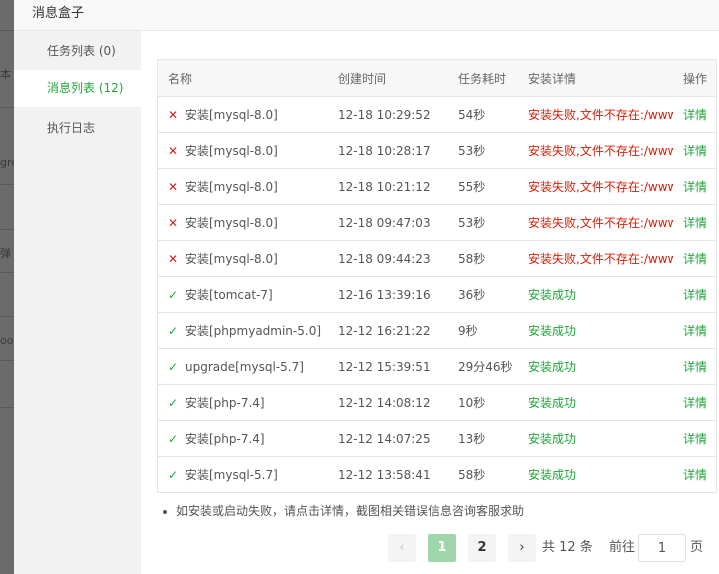  Describe the element at coordinates (77, 51) in the screenshot. I see `sidebar-item-task-list: 任务列表 (0)` at that location.